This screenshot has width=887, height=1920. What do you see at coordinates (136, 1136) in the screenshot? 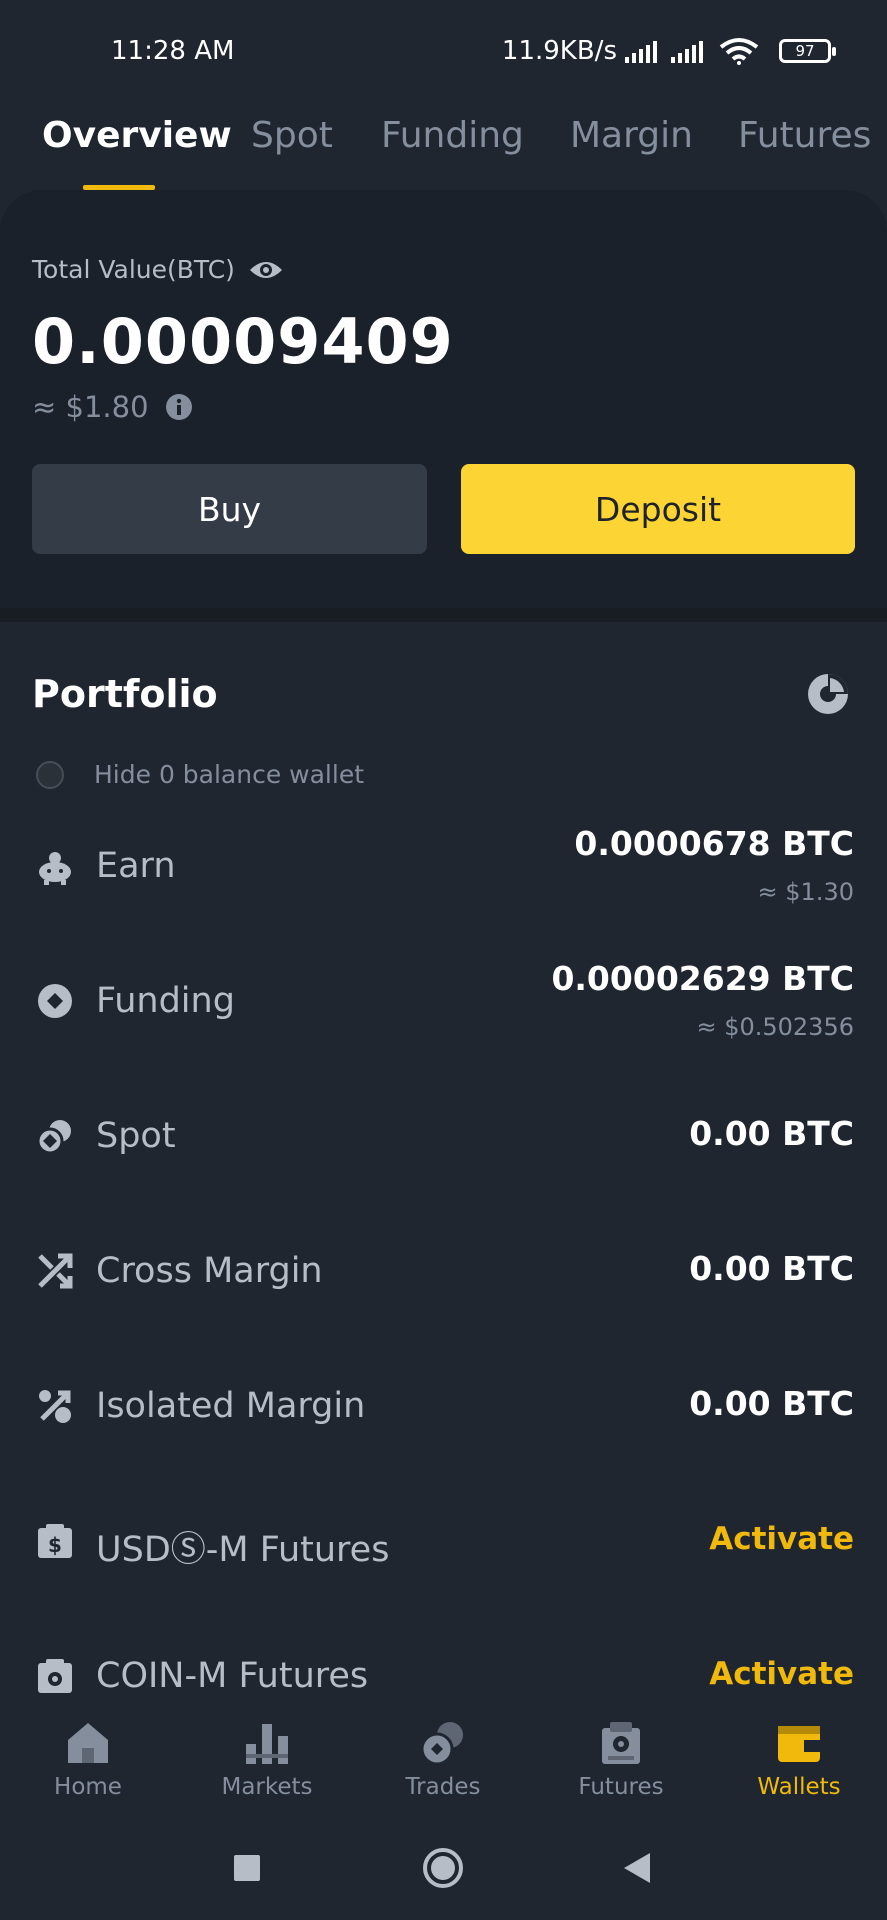
I see `wallet-name: Spot` at bounding box center [136, 1136].